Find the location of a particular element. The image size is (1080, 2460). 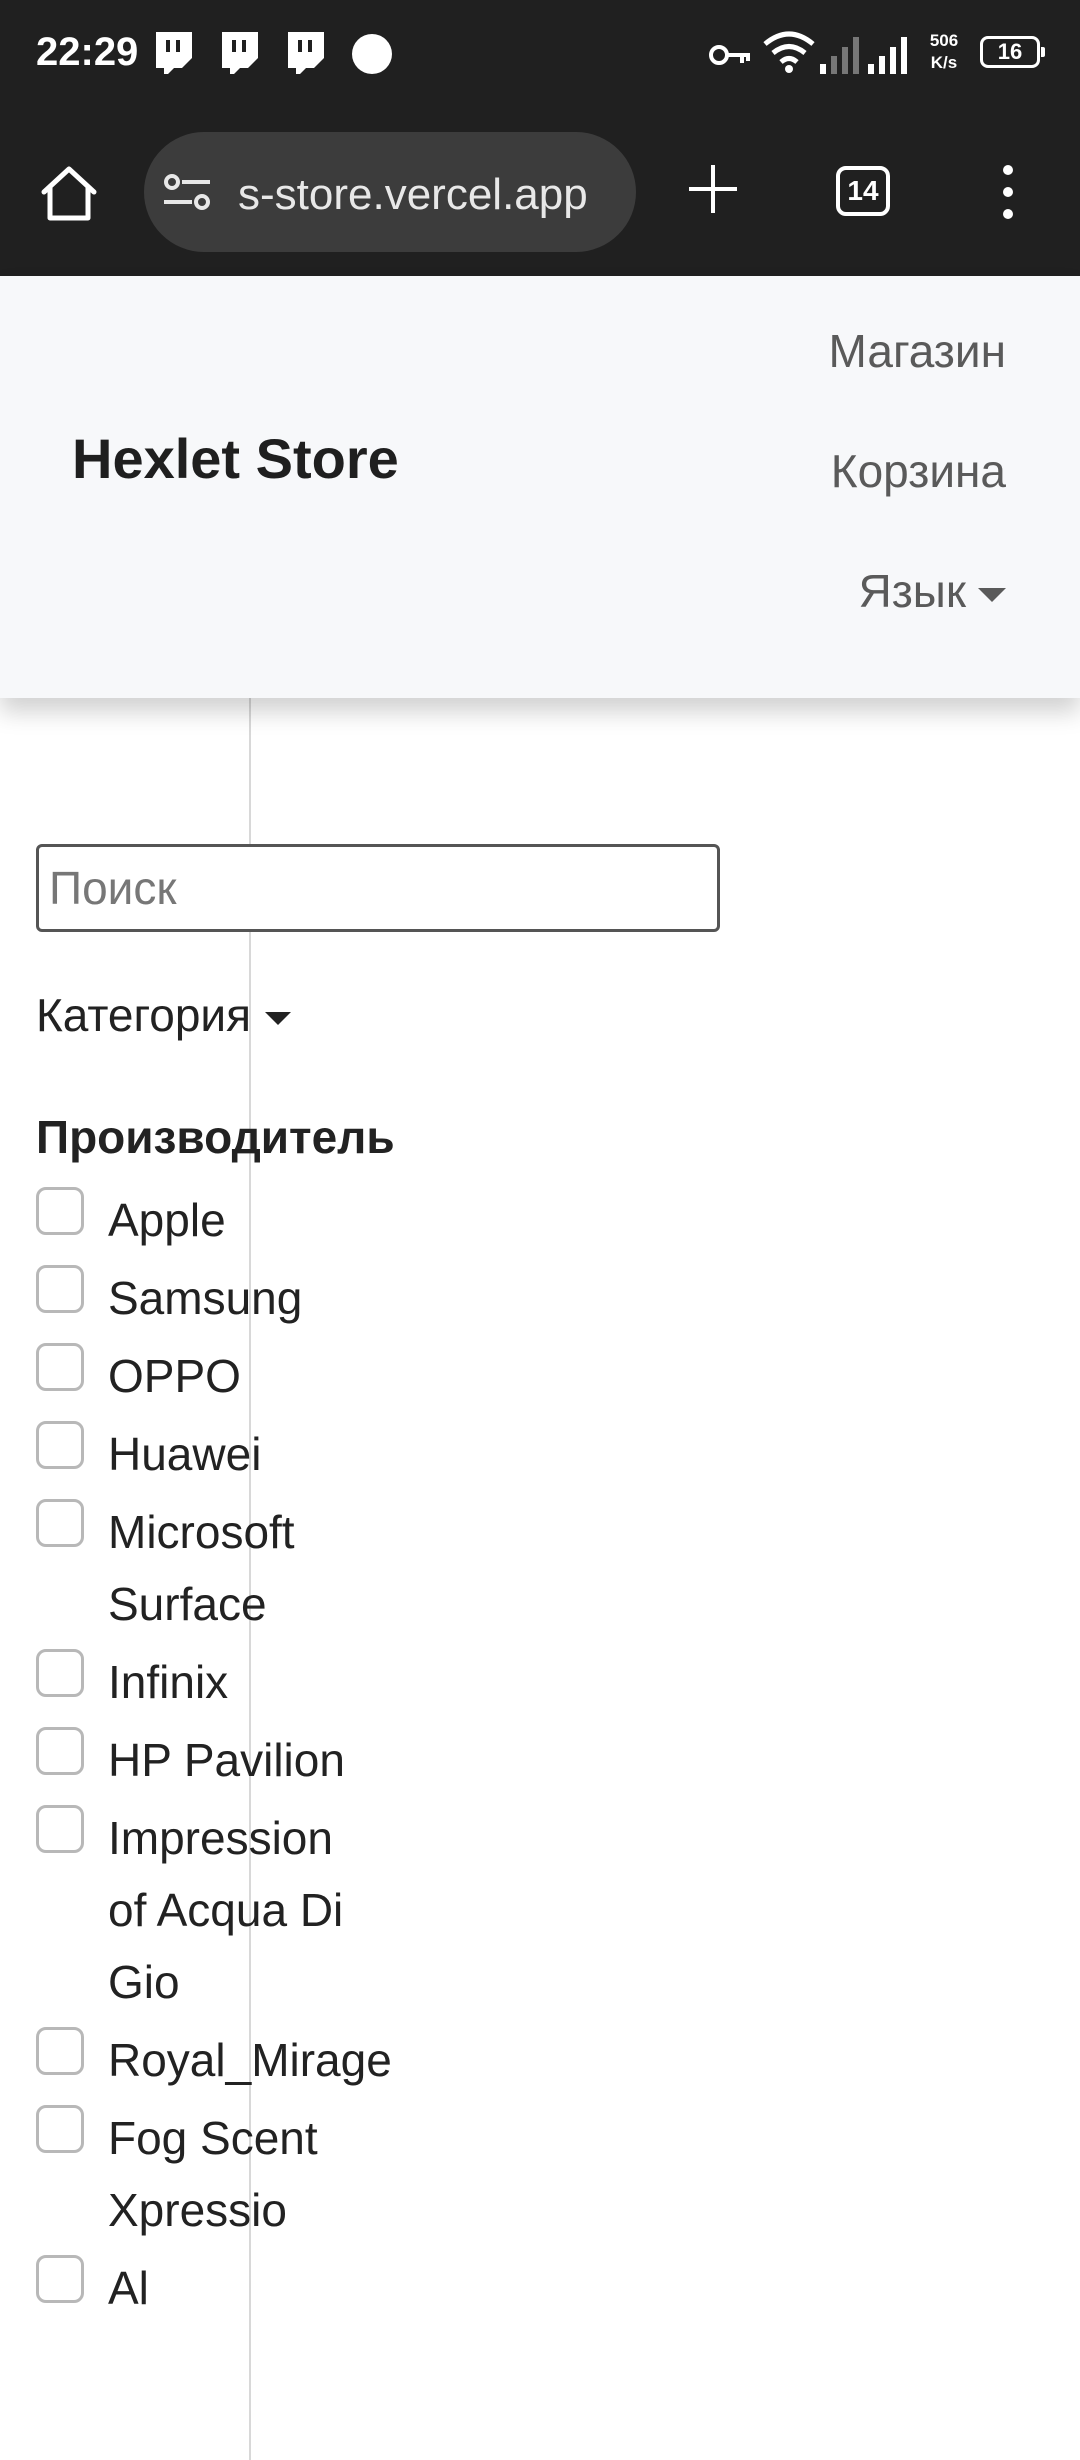

browser-toolbar: s-store.vercel.app 14 is located at coordinates (540, 193).